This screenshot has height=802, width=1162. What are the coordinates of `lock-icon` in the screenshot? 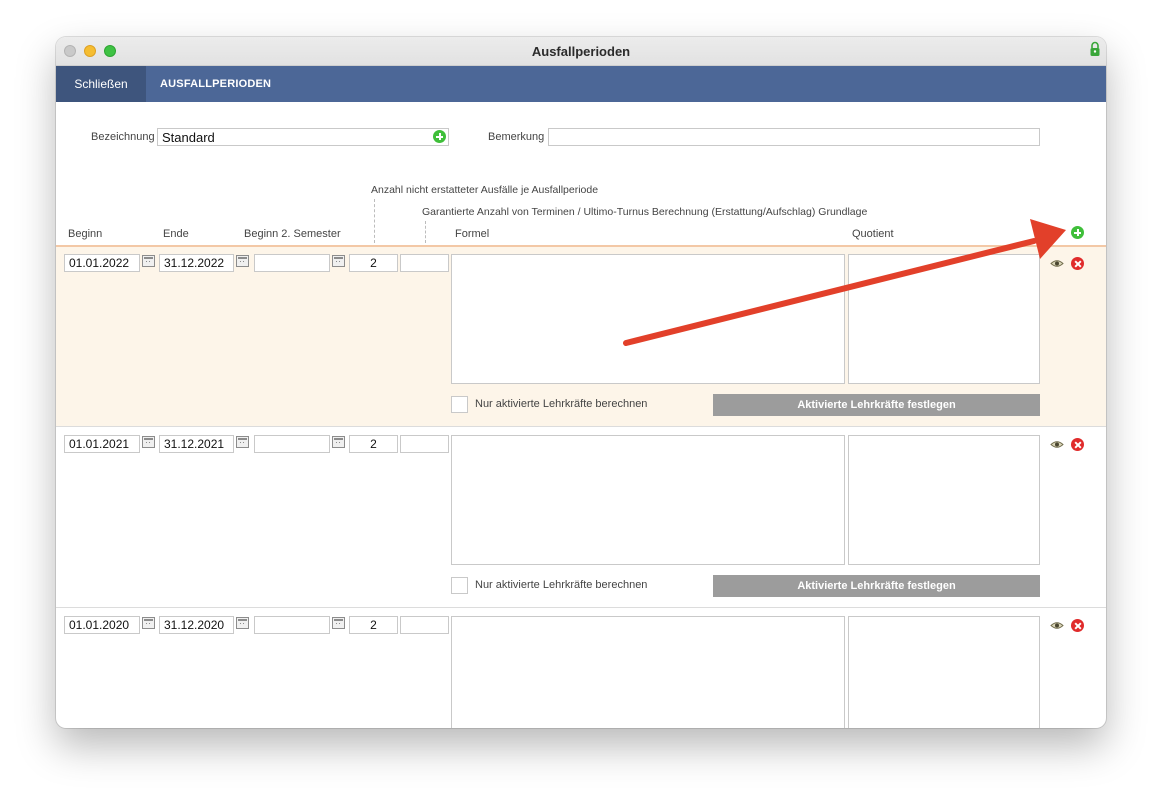 It's located at (1095, 48).